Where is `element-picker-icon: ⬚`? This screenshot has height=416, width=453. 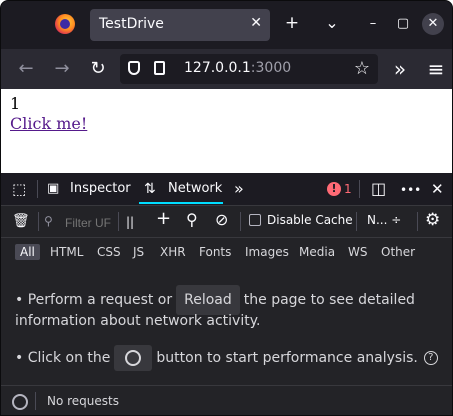 element-picker-icon: ⬚ is located at coordinates (19, 189).